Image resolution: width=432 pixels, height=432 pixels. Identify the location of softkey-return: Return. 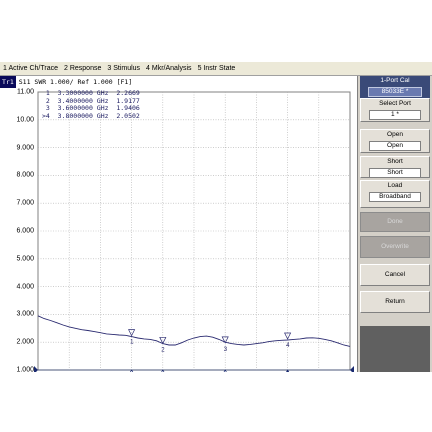
(395, 302).